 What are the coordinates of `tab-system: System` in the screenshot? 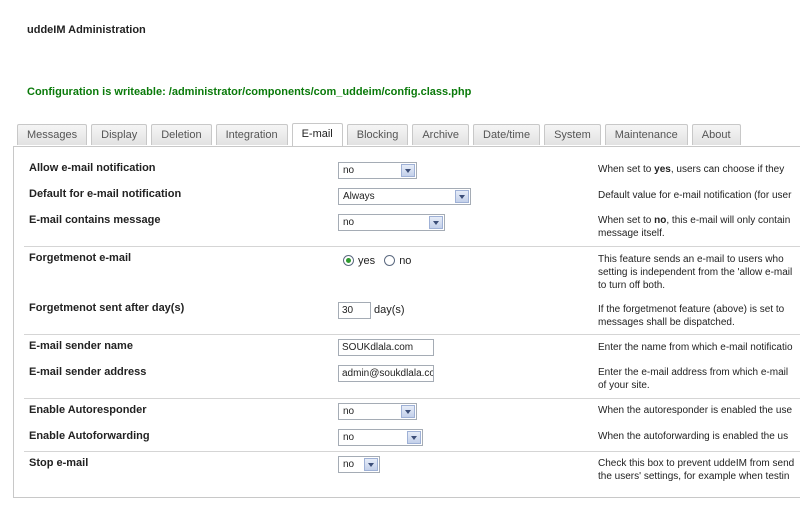 It's located at (572, 134).